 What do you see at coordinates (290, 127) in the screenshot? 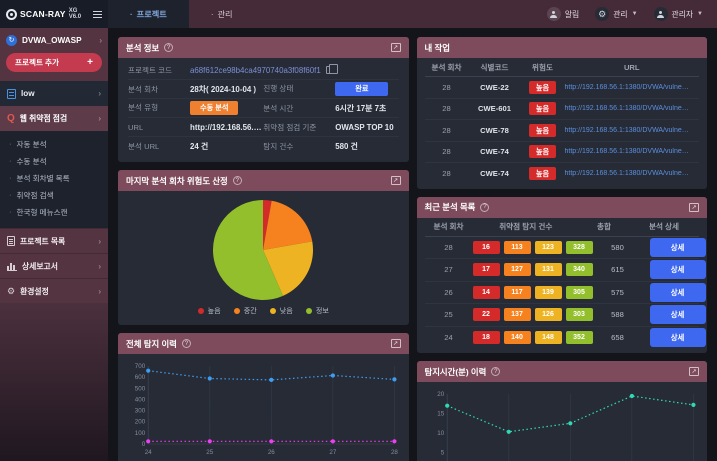
I see `field-label: 취약점 점검 기준` at bounding box center [290, 127].